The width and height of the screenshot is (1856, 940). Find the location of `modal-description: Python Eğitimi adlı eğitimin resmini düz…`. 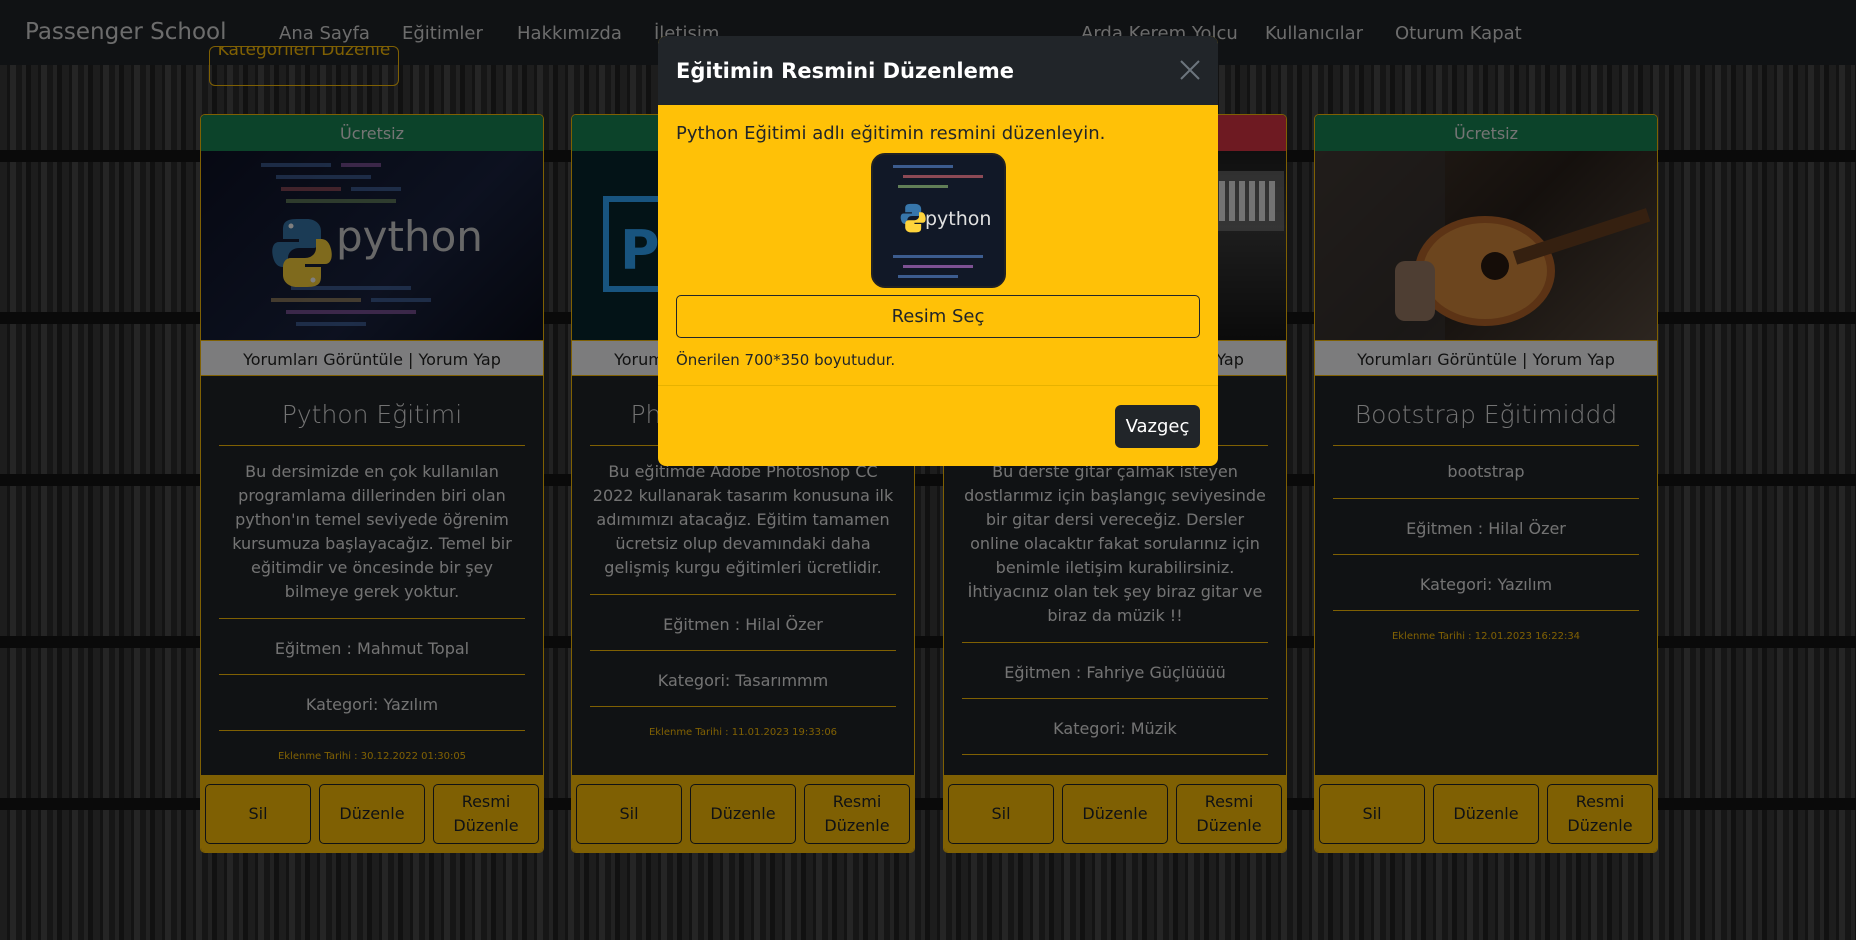

modal-description: Python Eğitimi adlı eğitimin resmini düz… is located at coordinates (891, 133).